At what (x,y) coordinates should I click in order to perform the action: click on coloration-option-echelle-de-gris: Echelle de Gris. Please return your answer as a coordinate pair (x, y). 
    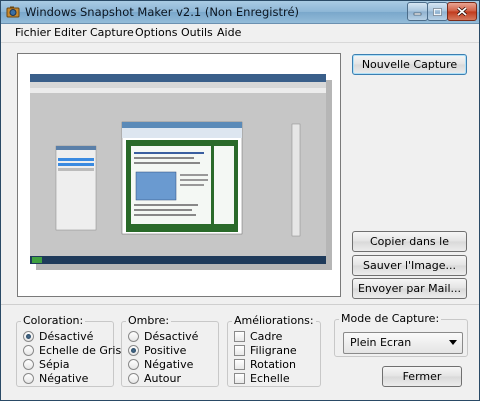
    Looking at the image, I should click on (72, 350).